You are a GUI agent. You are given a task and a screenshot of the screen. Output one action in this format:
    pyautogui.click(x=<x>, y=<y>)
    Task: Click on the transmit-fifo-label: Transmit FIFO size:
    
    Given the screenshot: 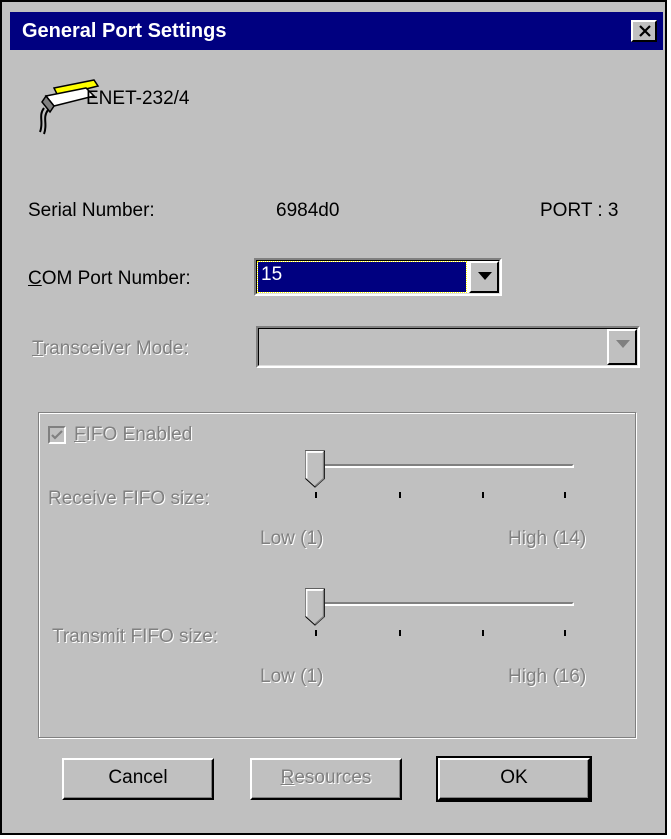 What is the action you would take?
    pyautogui.click(x=135, y=636)
    